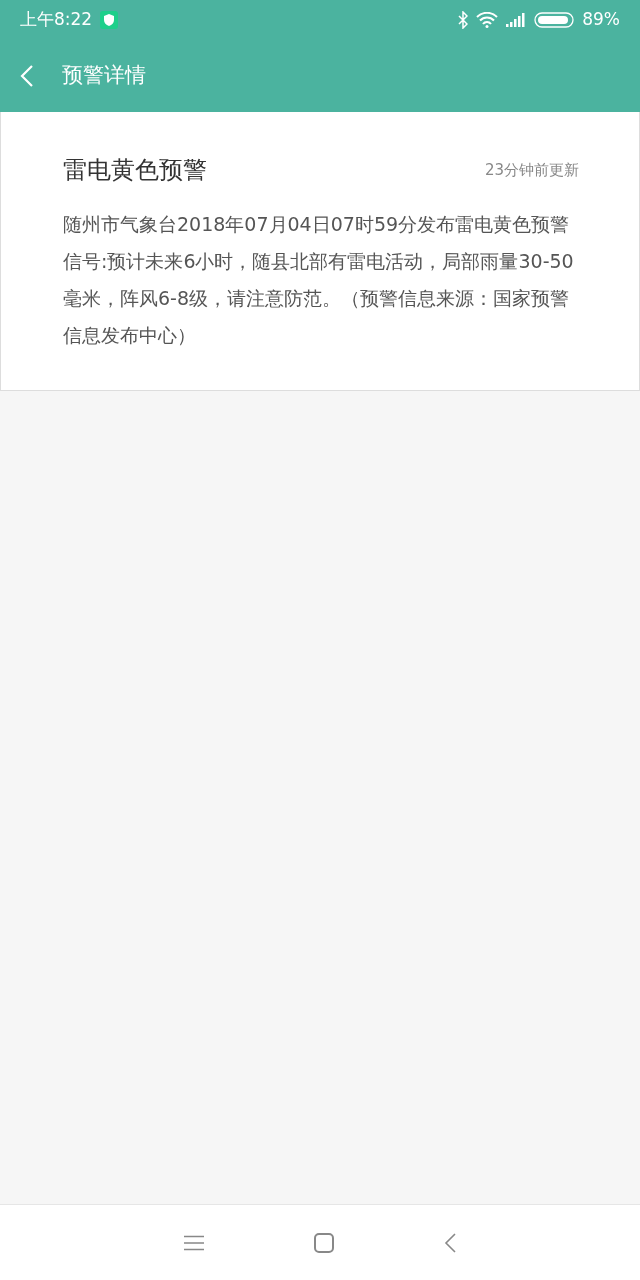 The image size is (640, 1280). What do you see at coordinates (319, 280) in the screenshot?
I see `alert-description: 随州市气象台2018年07月04日07时59分发布雷电黄色预警信号:预计未来6小时，随县北部有雷电活动，局部雨量30-50毫米，阵风6-8级，请注意防范。（预警信息来源：国家预警信息发布中心）` at bounding box center [319, 280].